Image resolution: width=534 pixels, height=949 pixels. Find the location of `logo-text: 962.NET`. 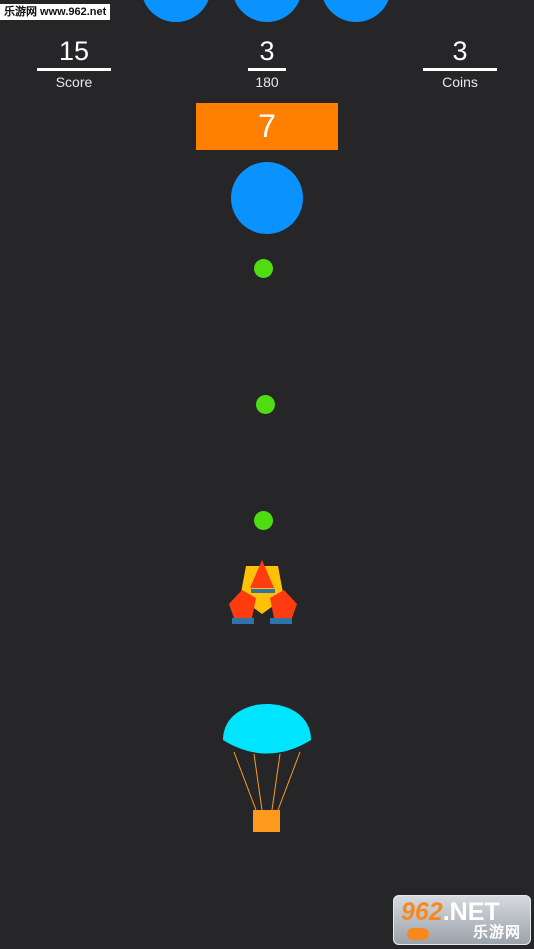

logo-text: 962.NET is located at coordinates (450, 912).